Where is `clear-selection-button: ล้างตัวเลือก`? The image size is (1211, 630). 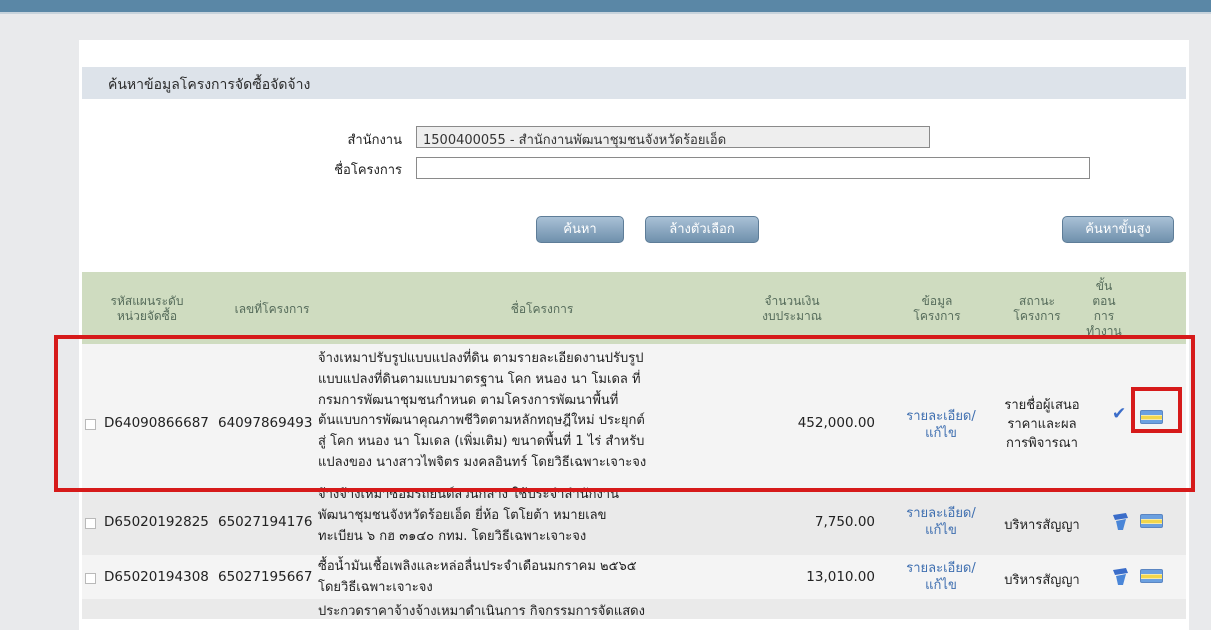
clear-selection-button: ล้างตัวเลือก is located at coordinates (702, 229).